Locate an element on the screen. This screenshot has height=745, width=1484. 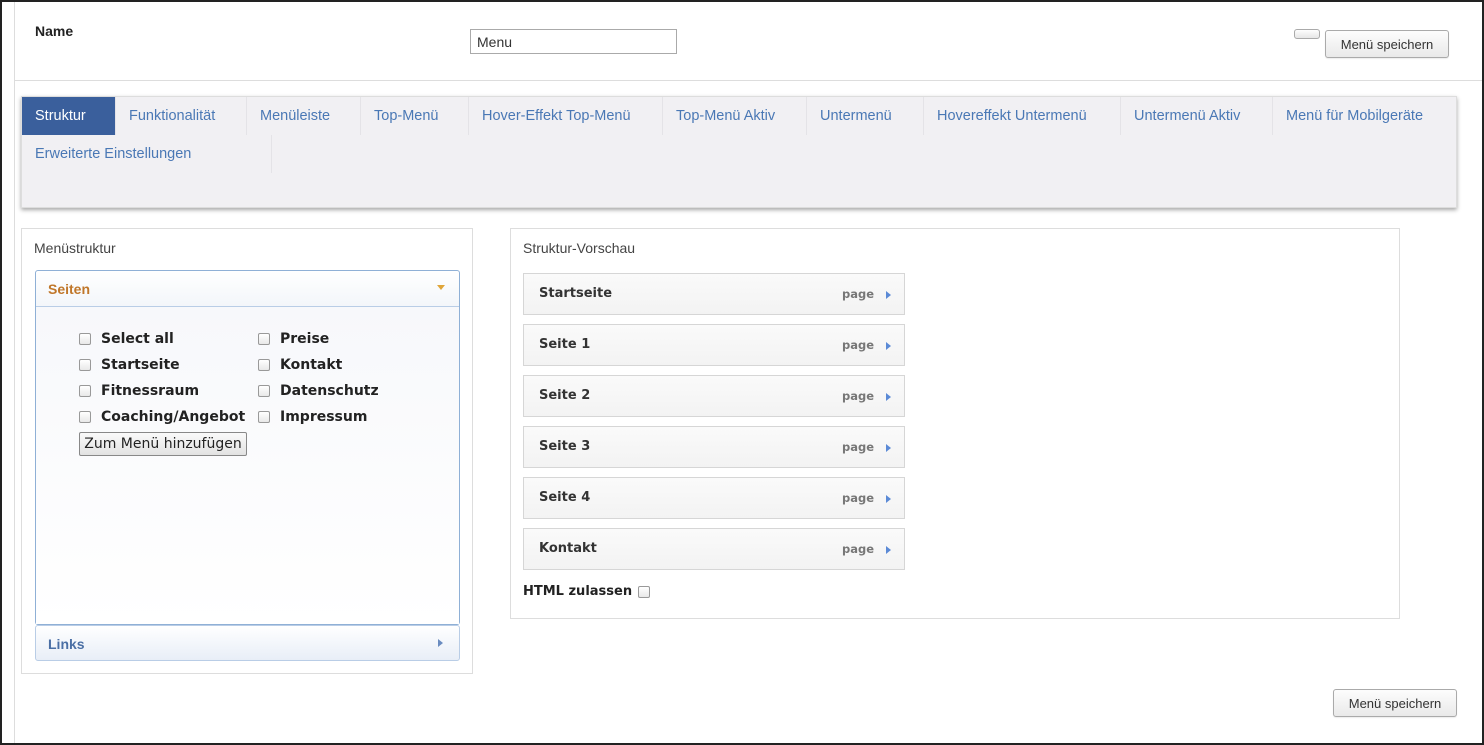
checkbox-select-all: Select all is located at coordinates (126, 339).